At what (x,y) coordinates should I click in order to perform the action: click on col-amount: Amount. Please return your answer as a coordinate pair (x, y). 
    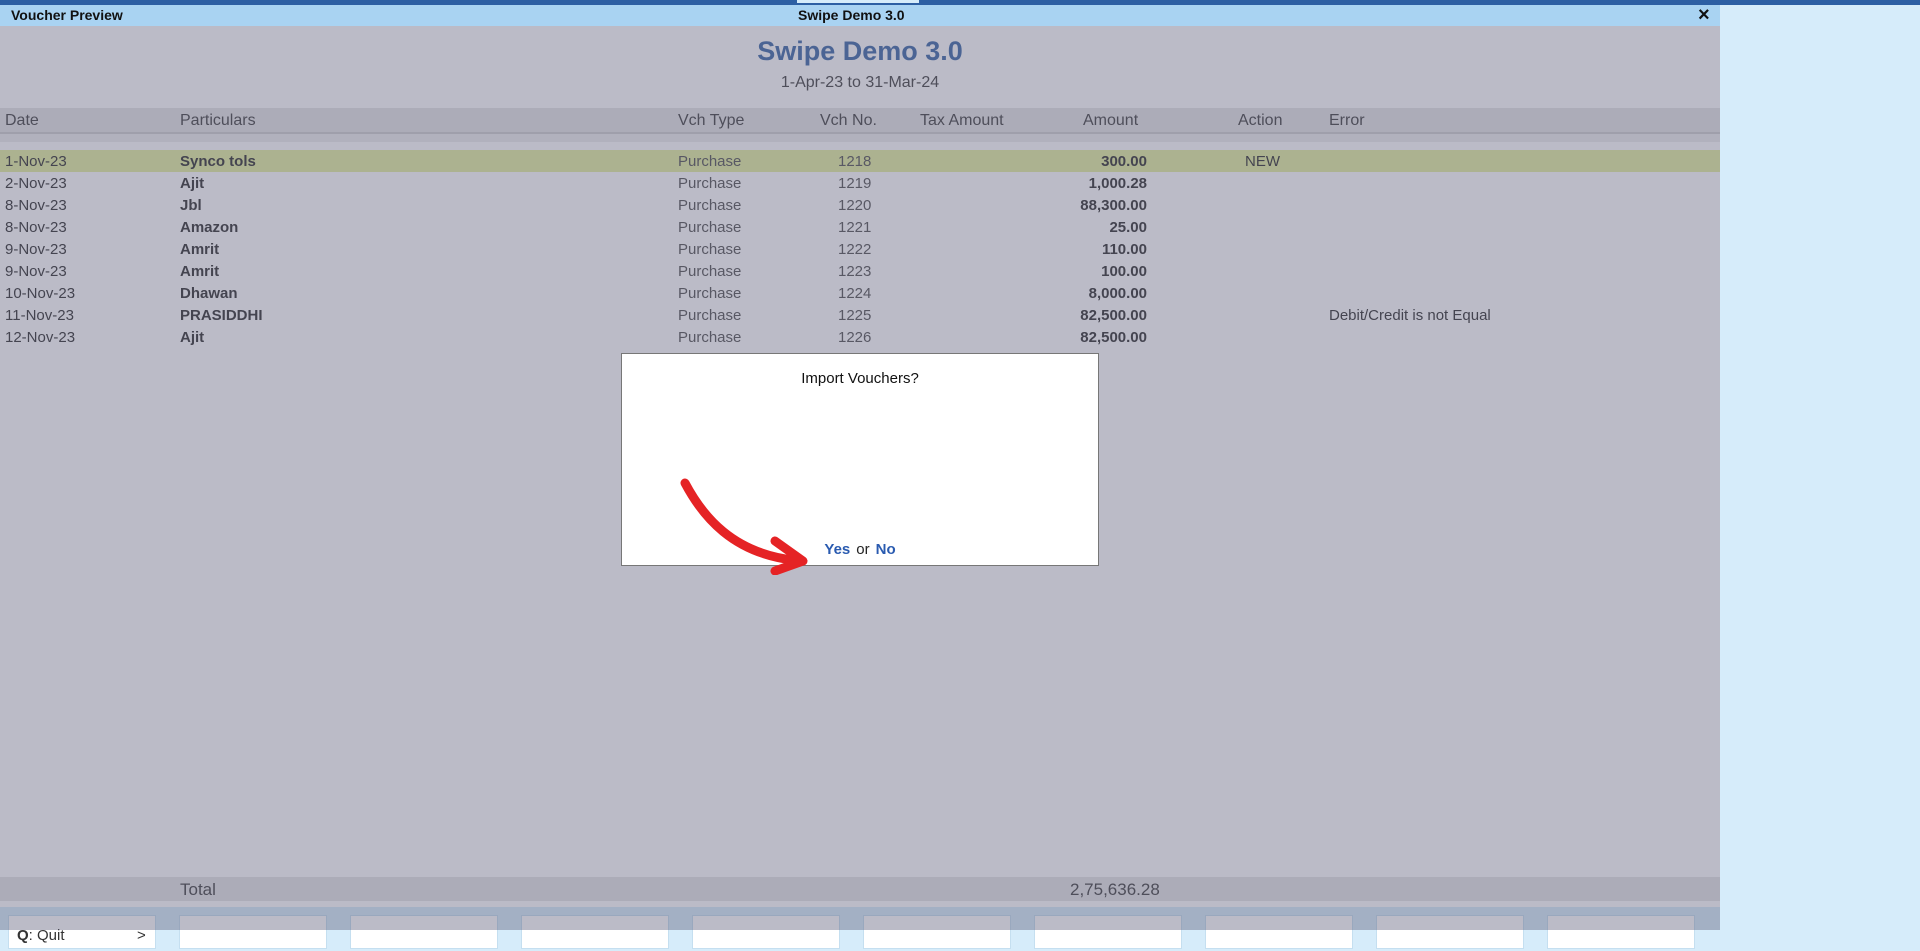
    Looking at the image, I should click on (1111, 120).